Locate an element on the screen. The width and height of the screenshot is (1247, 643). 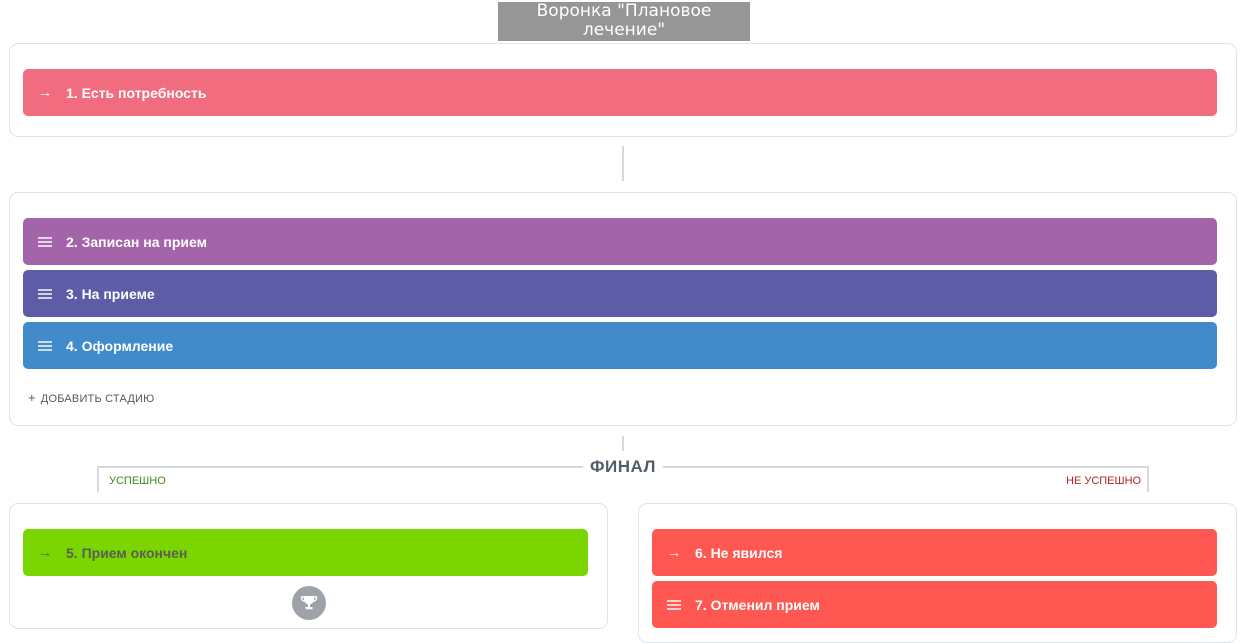
stage-label: 6. Не явился is located at coordinates (739, 552).